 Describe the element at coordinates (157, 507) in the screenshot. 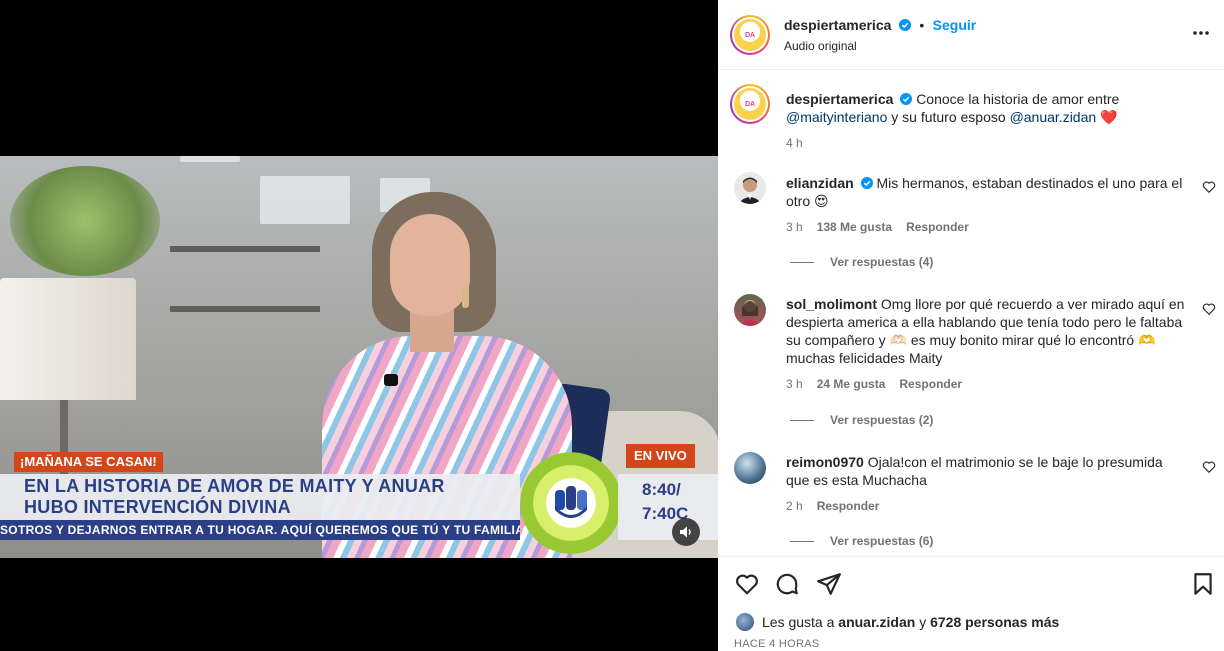

I see `headline-line-2: HUBO INTERVENCIÓN DIVINA` at that location.